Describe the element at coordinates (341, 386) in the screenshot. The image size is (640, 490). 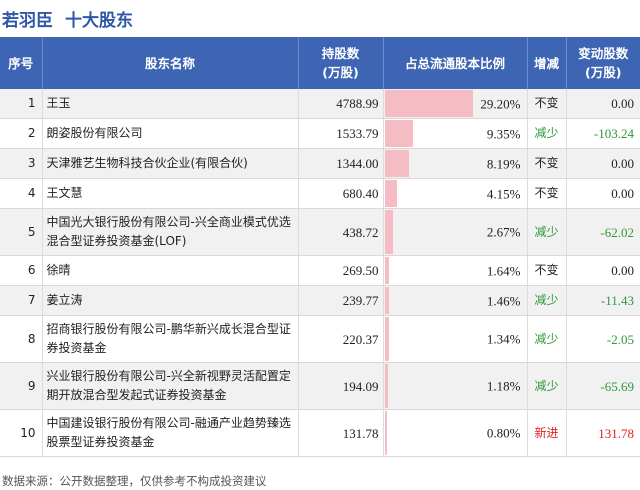
I see `row-shares: 194.09` at that location.